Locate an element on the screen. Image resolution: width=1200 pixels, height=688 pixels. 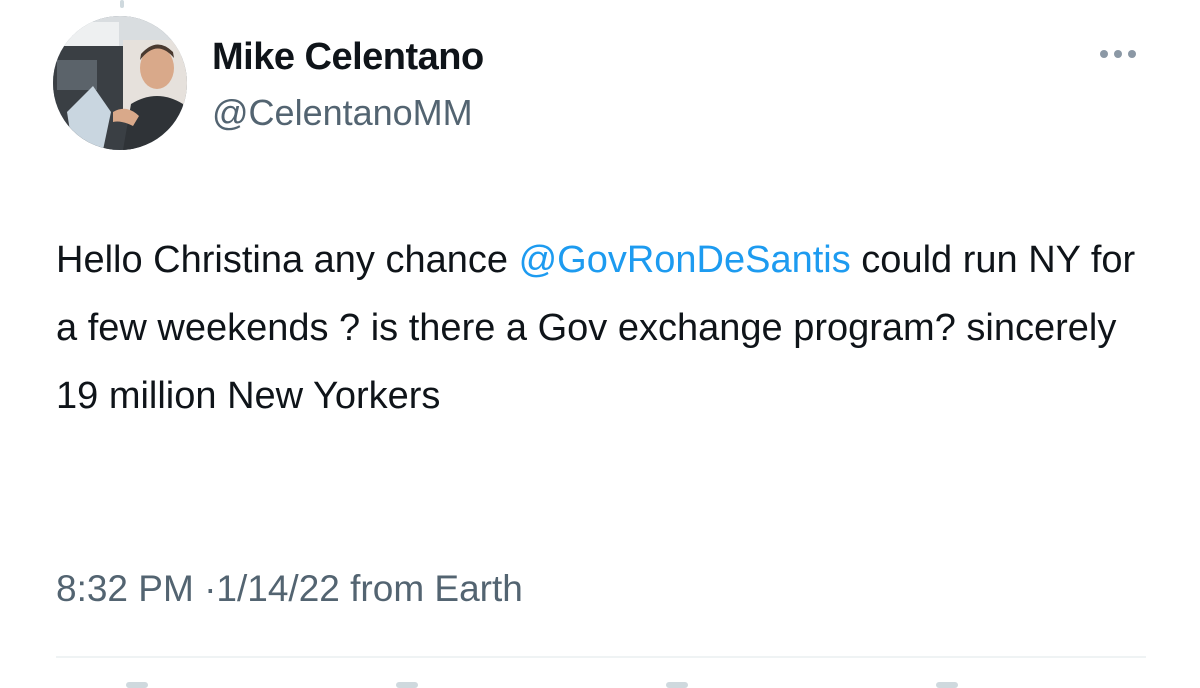
more-options-button is located at coordinates (1118, 54).